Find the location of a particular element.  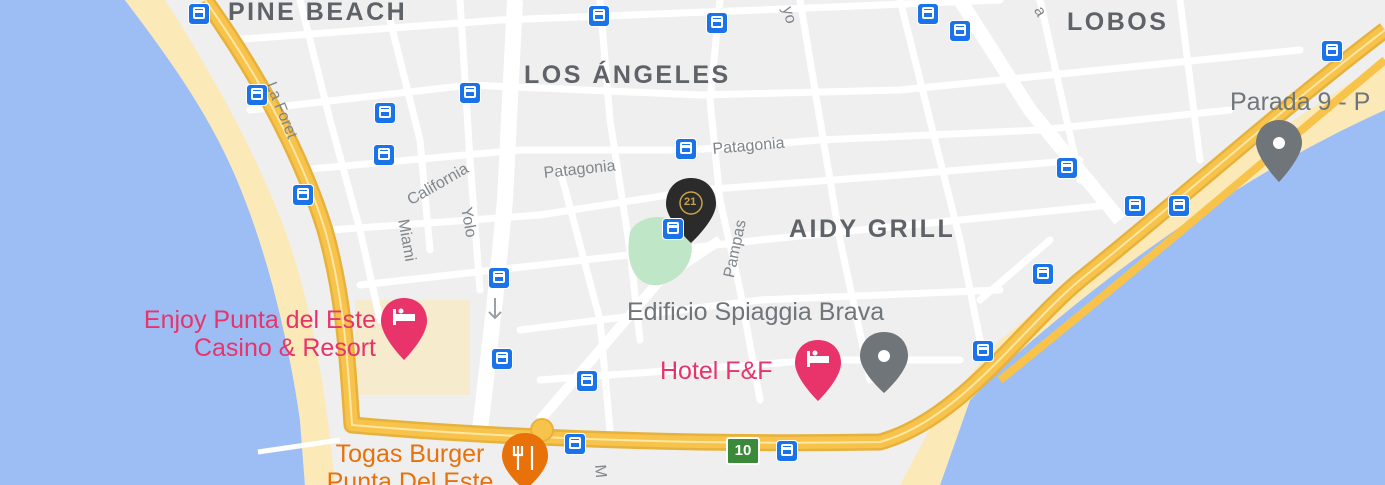

area-label-los-angeles: LOS ÁNGELES is located at coordinates (627, 75).